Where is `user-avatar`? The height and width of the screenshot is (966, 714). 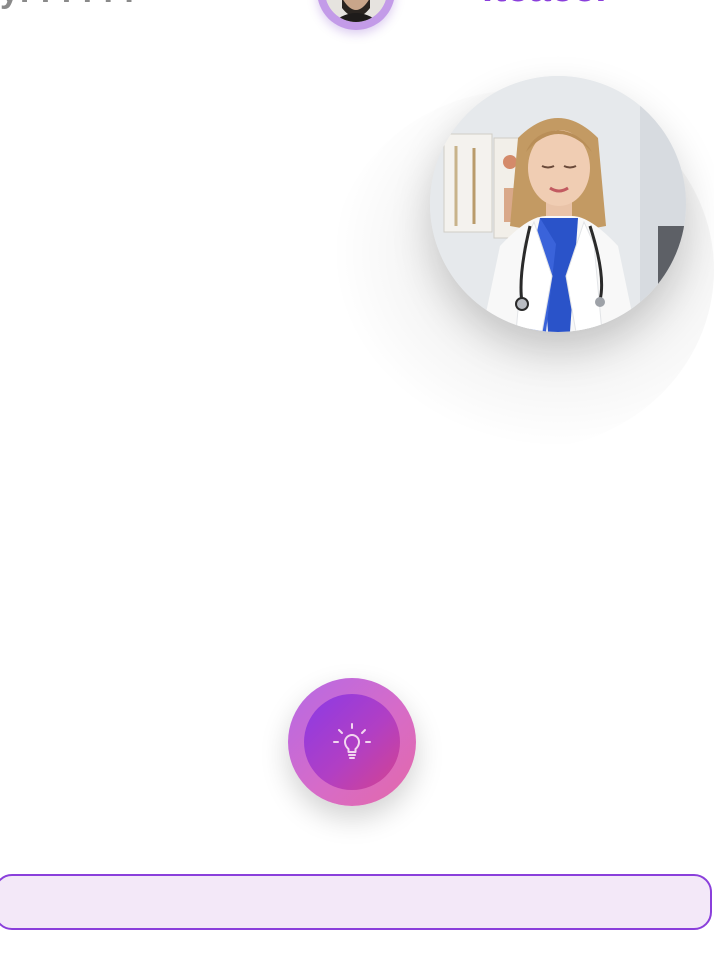 user-avatar is located at coordinates (356, 11).